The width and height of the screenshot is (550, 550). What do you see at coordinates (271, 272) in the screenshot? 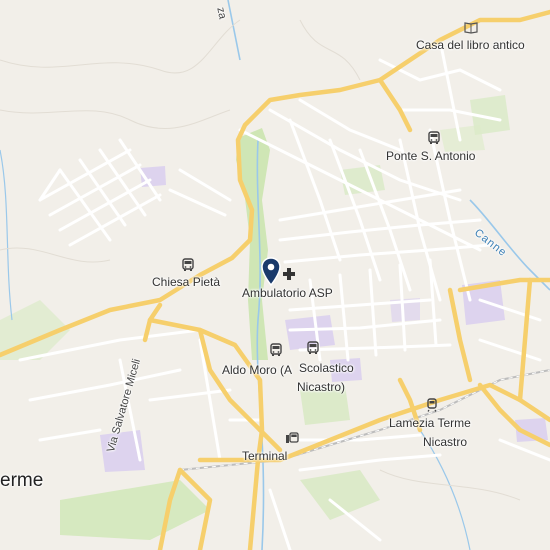
I see `location-pin-icon` at bounding box center [271, 272].